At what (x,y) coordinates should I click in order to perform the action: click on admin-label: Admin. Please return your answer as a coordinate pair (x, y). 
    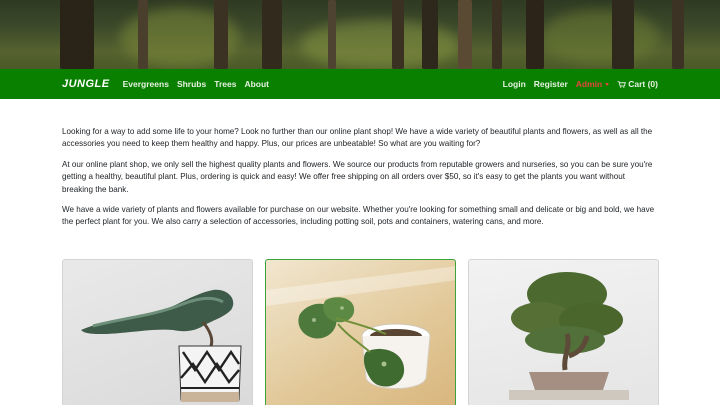
    Looking at the image, I should click on (589, 84).